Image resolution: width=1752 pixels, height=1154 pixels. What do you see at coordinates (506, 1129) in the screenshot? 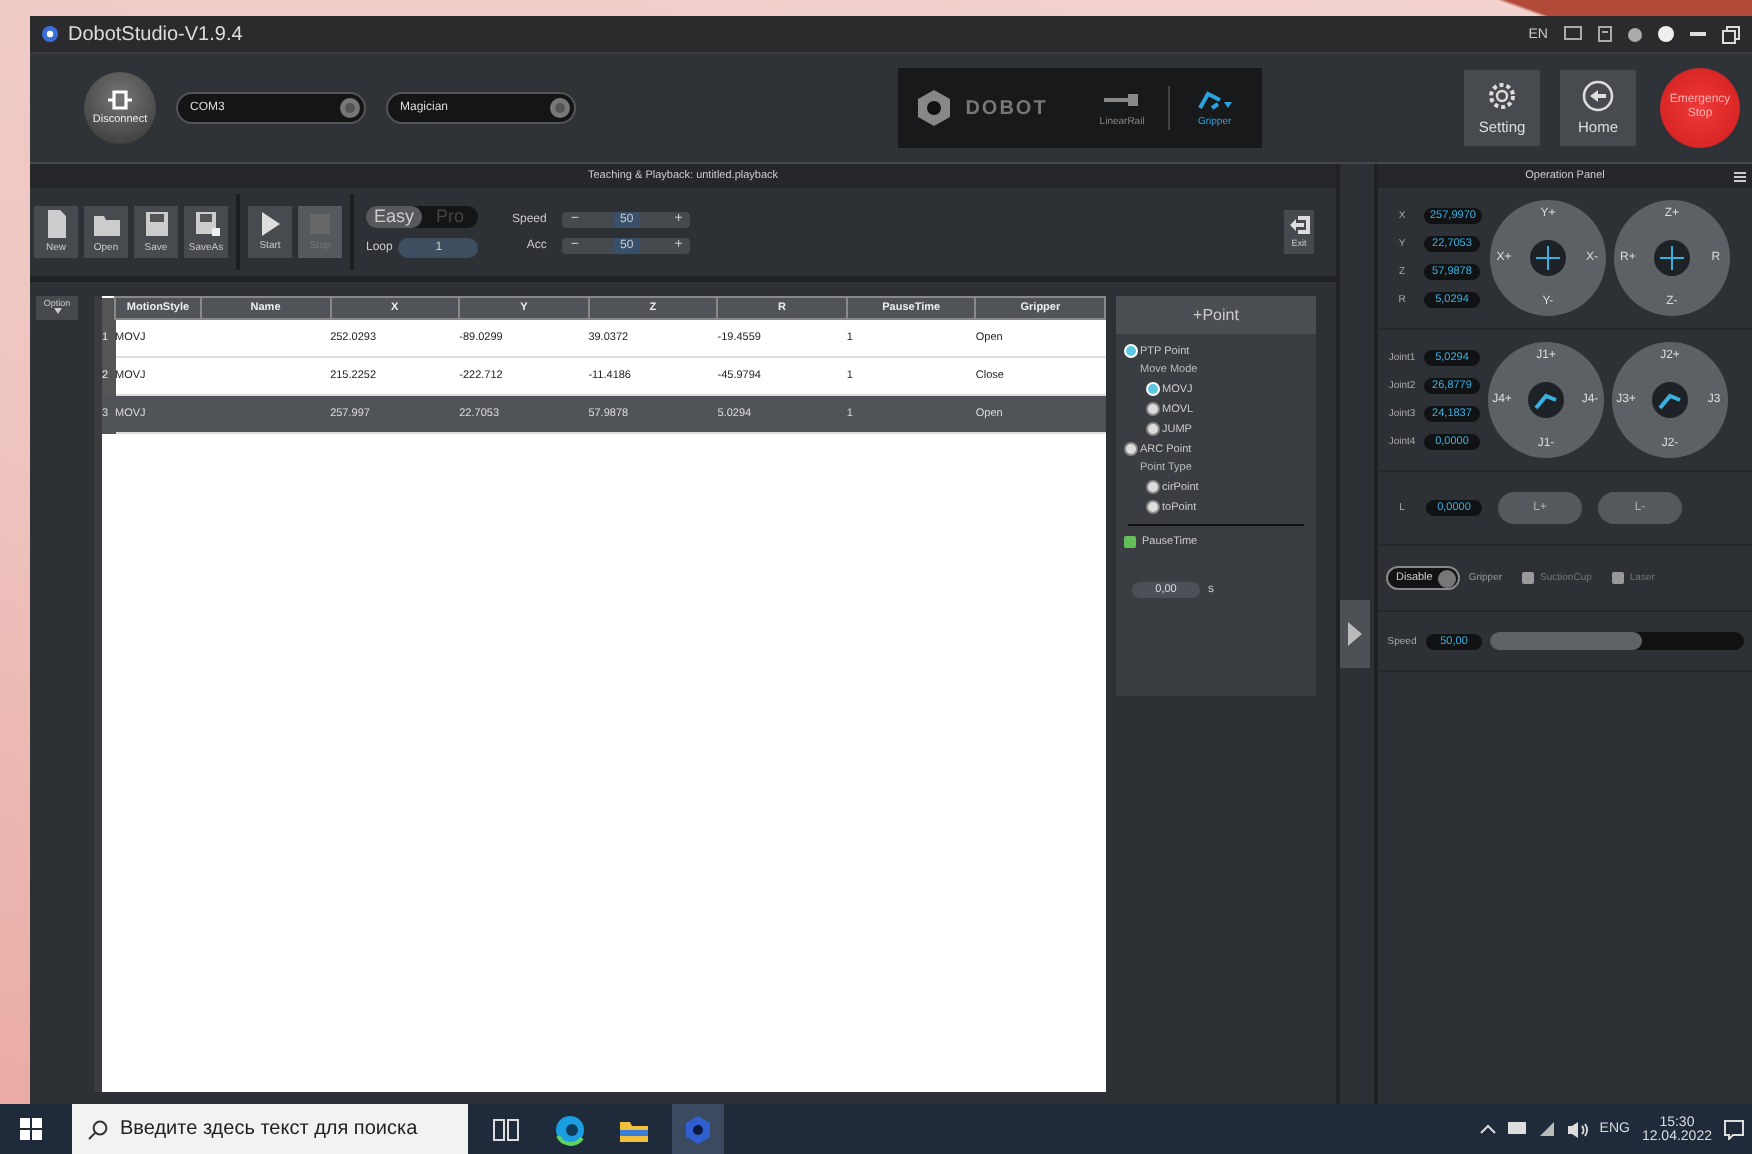
I see `task-view-icon` at bounding box center [506, 1129].